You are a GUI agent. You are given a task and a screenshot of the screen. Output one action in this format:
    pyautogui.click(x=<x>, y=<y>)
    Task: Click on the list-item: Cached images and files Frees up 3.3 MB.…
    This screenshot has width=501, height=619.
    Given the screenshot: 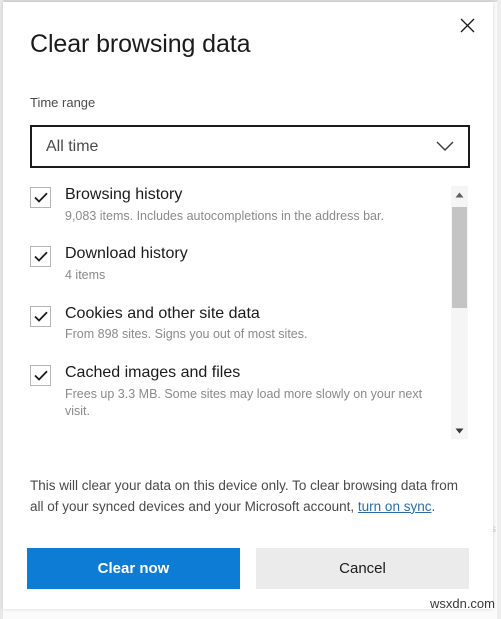 What is the action you would take?
    pyautogui.click(x=240, y=391)
    